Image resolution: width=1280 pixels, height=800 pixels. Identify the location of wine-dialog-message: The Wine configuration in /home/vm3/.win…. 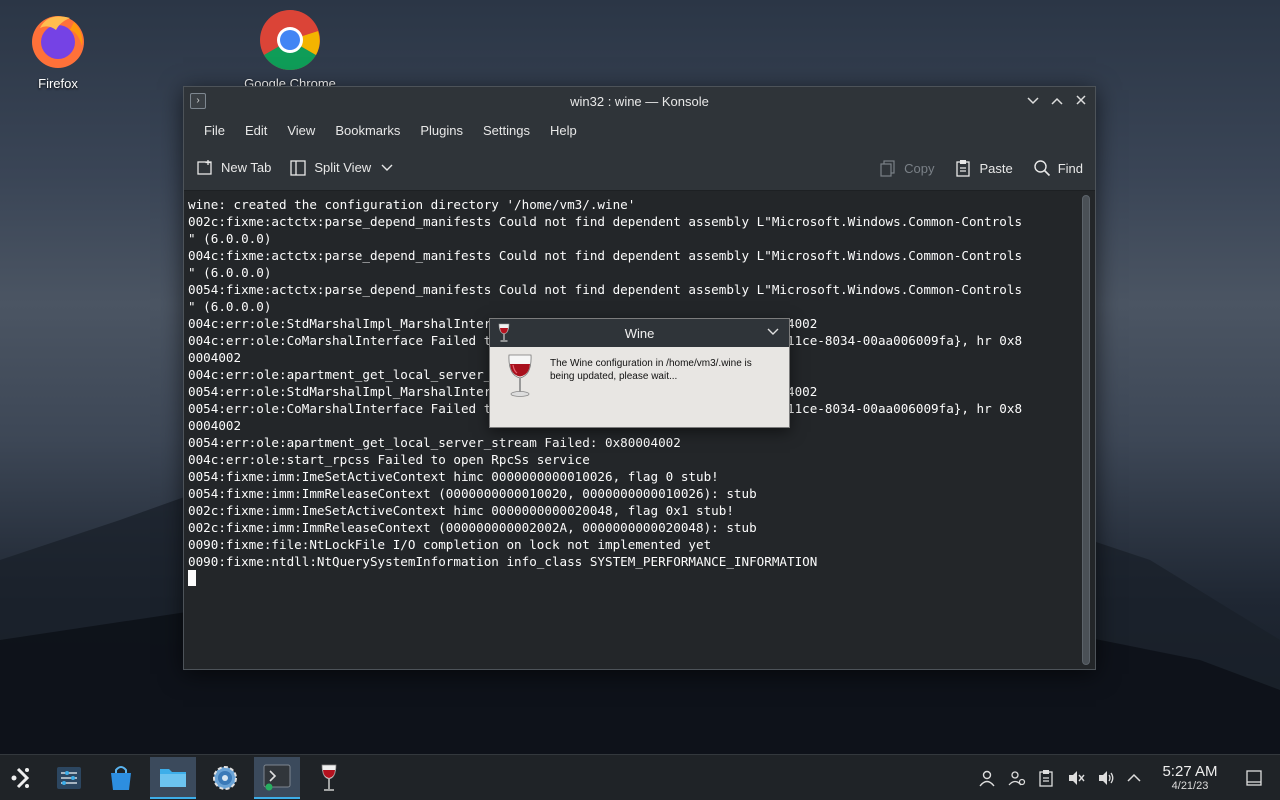
(651, 370).